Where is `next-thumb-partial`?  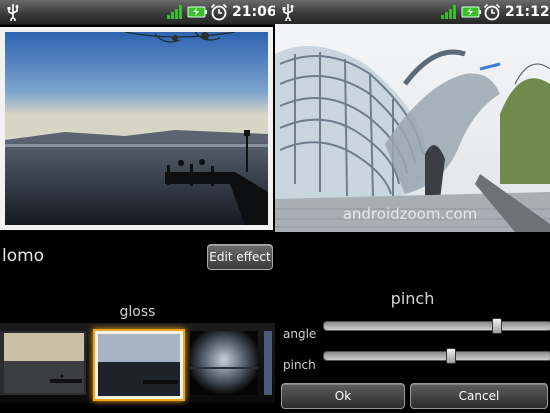
next-thumb-partial is located at coordinates (268, 363).